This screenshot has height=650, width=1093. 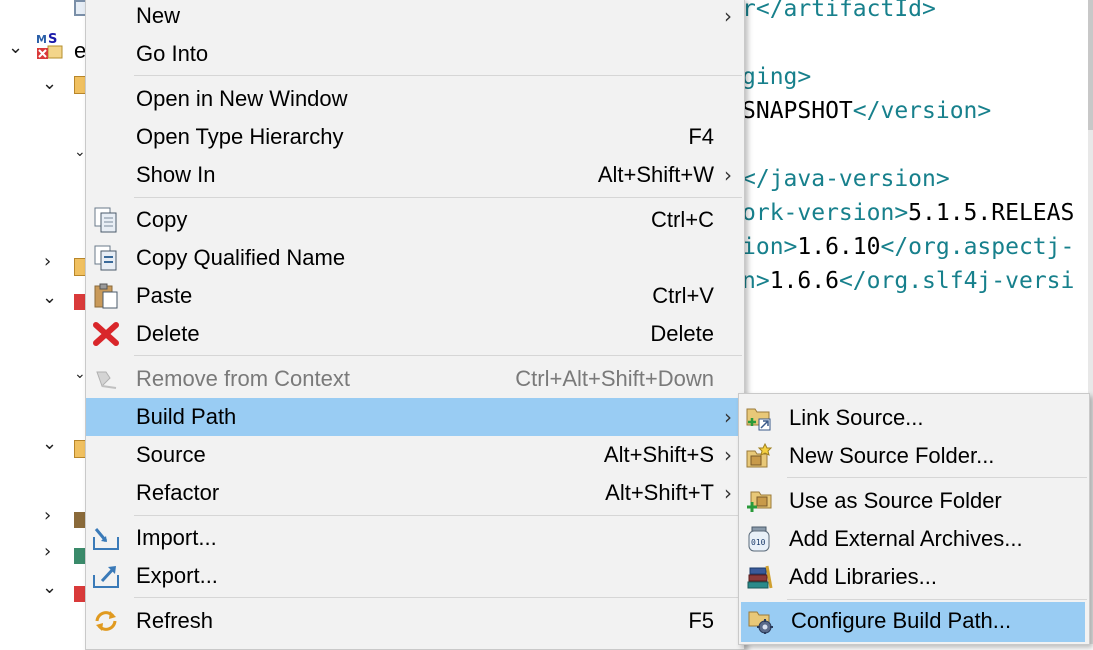 I want to click on refresh-icon, so click(x=106, y=621).